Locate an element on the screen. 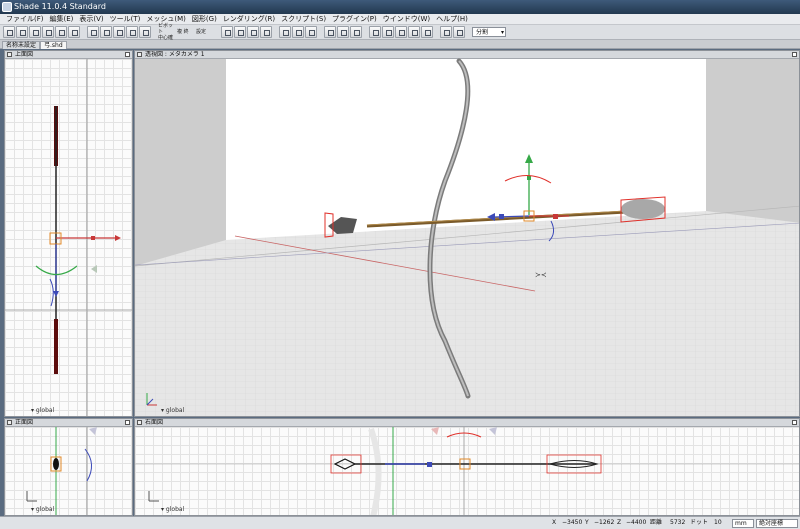 This screenshot has width=800, height=529. copy-label: 複 終 is located at coordinates (183, 32).